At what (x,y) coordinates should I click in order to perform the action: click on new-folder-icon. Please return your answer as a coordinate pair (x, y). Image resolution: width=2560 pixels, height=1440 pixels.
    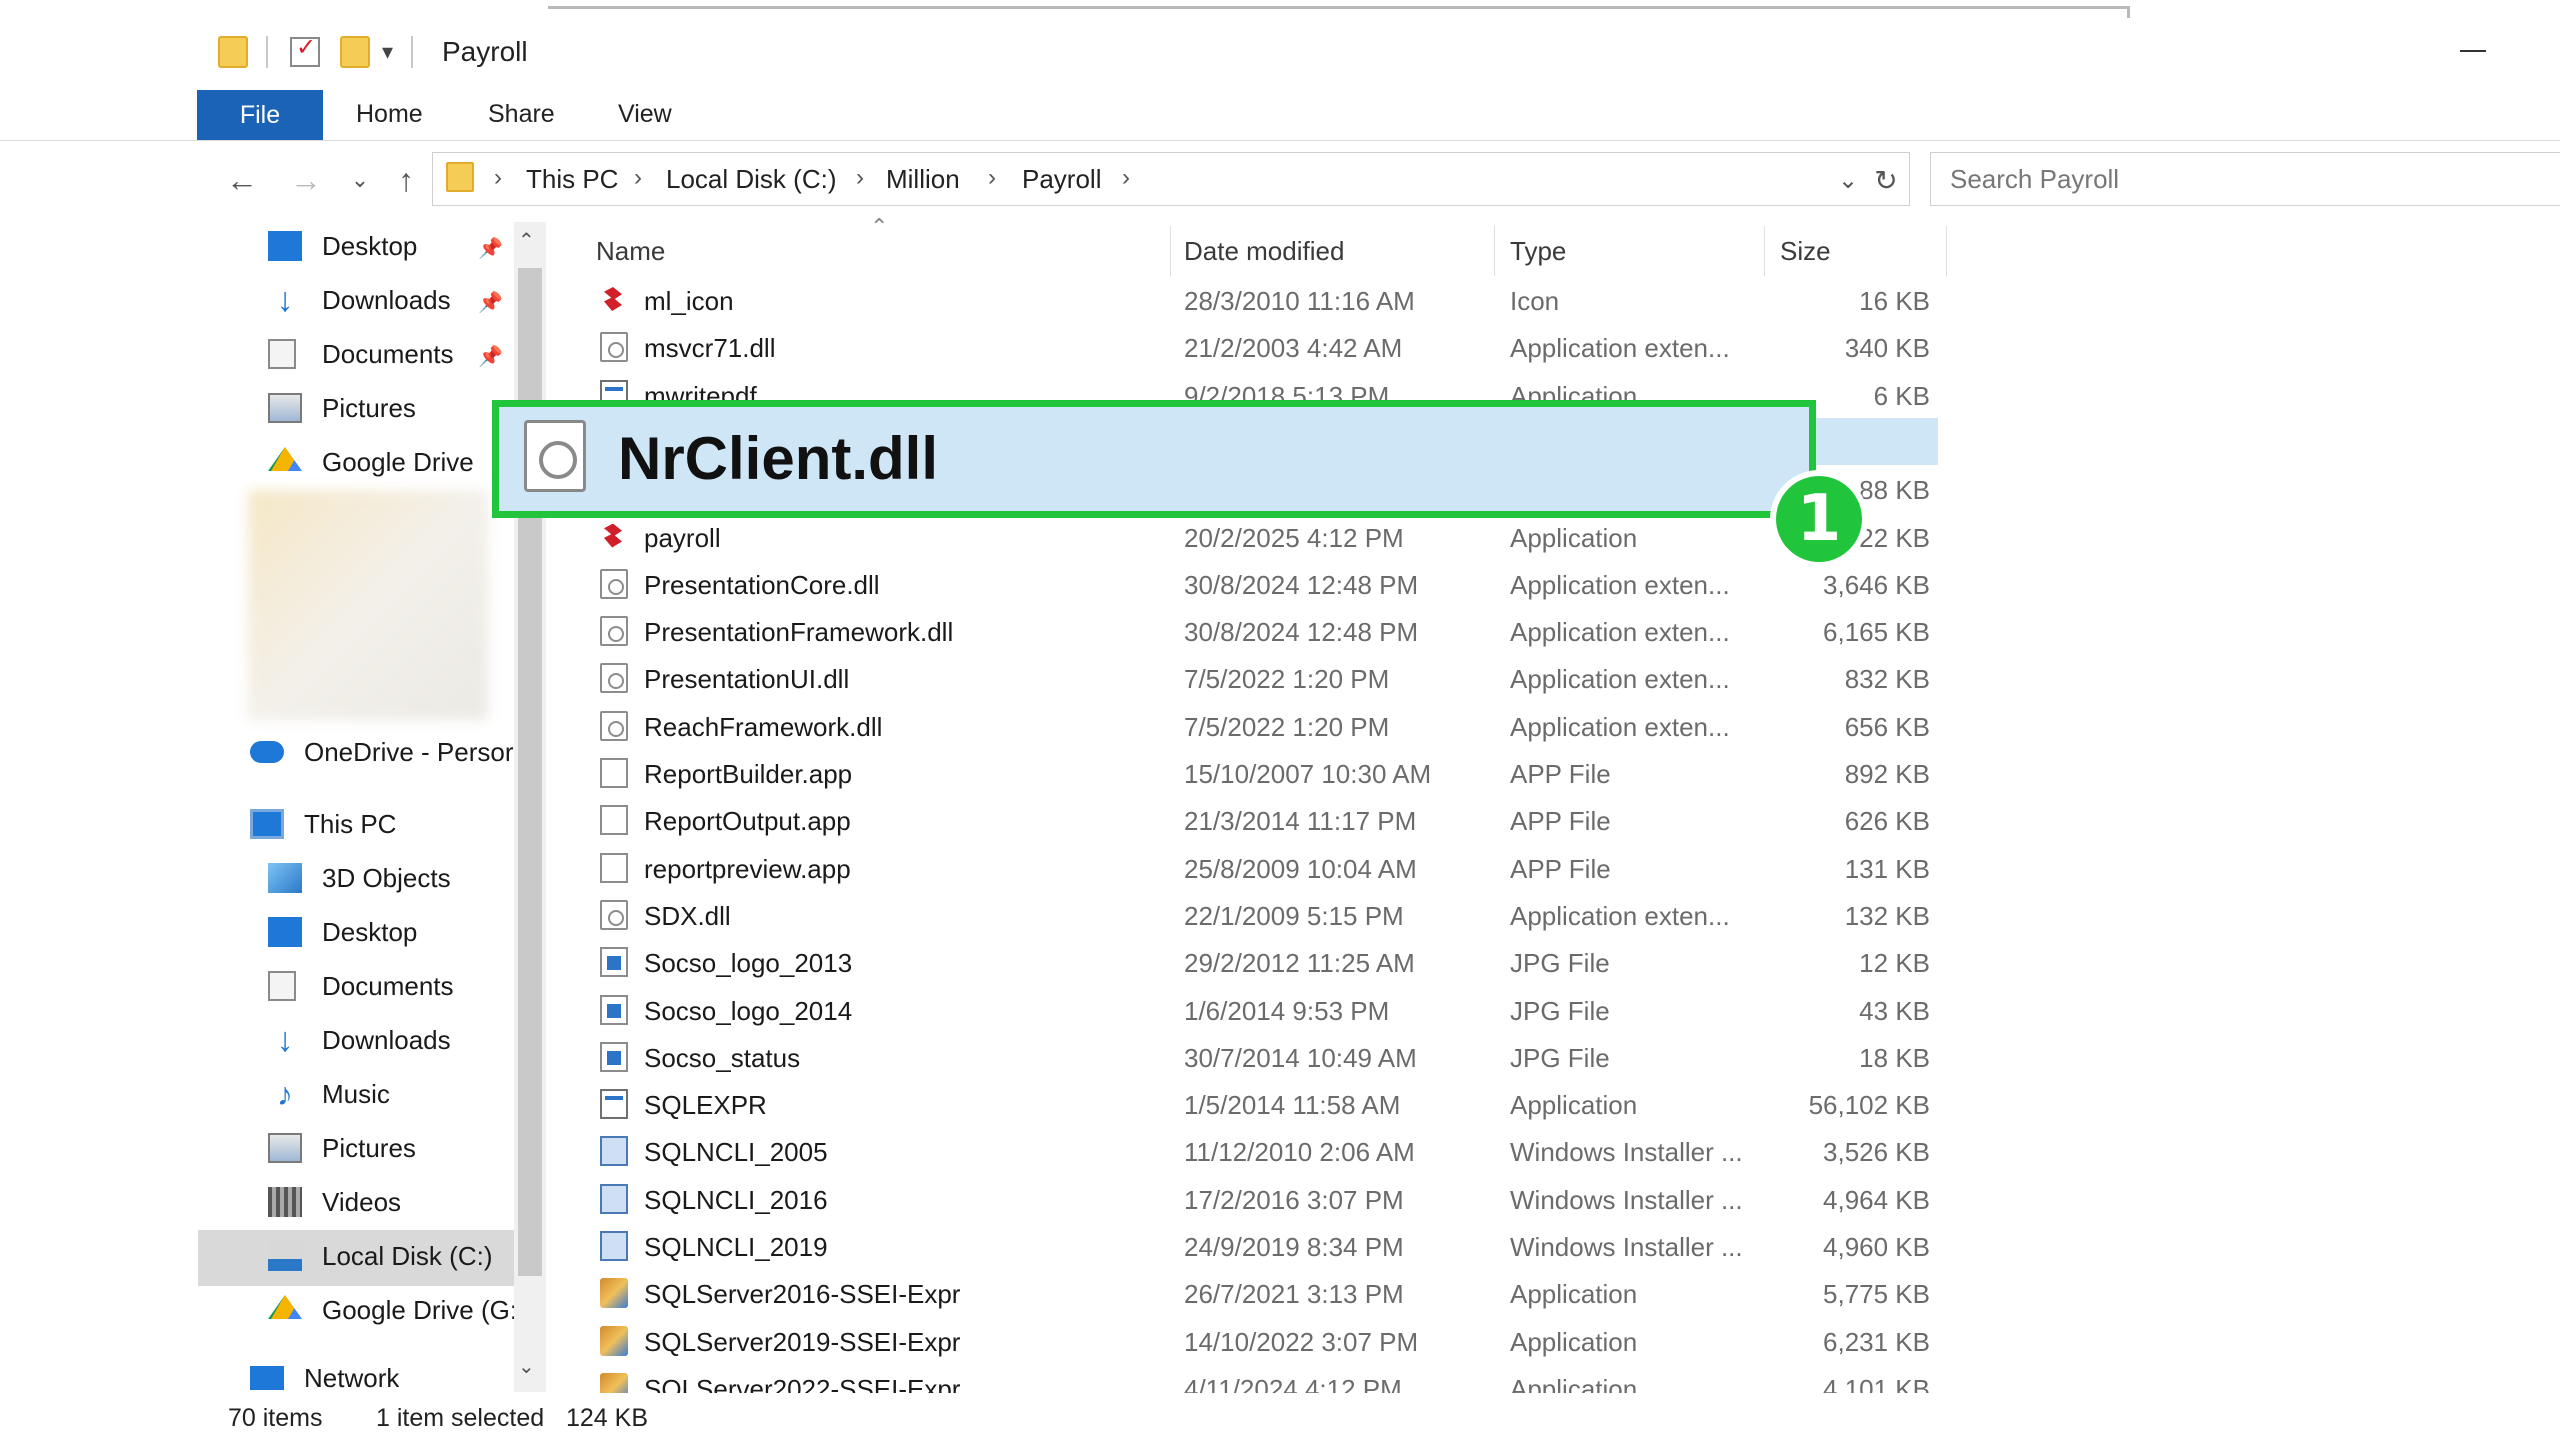
    Looking at the image, I should click on (355, 52).